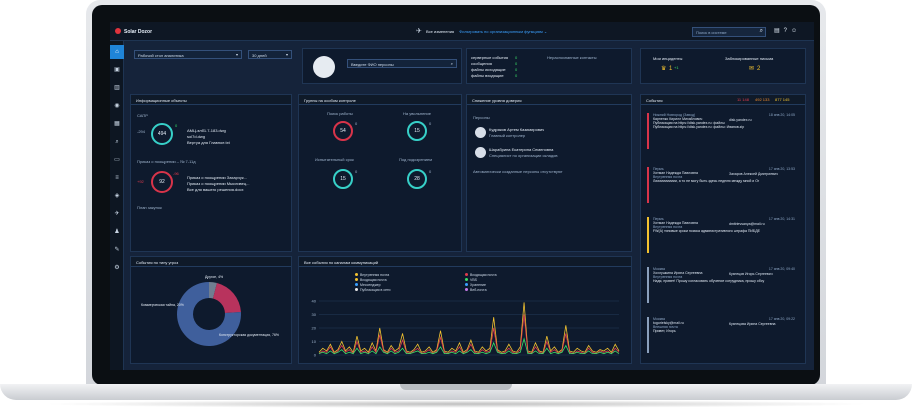 This screenshot has width=912, height=419. I want to click on order-ring: 92, so click(162, 182).